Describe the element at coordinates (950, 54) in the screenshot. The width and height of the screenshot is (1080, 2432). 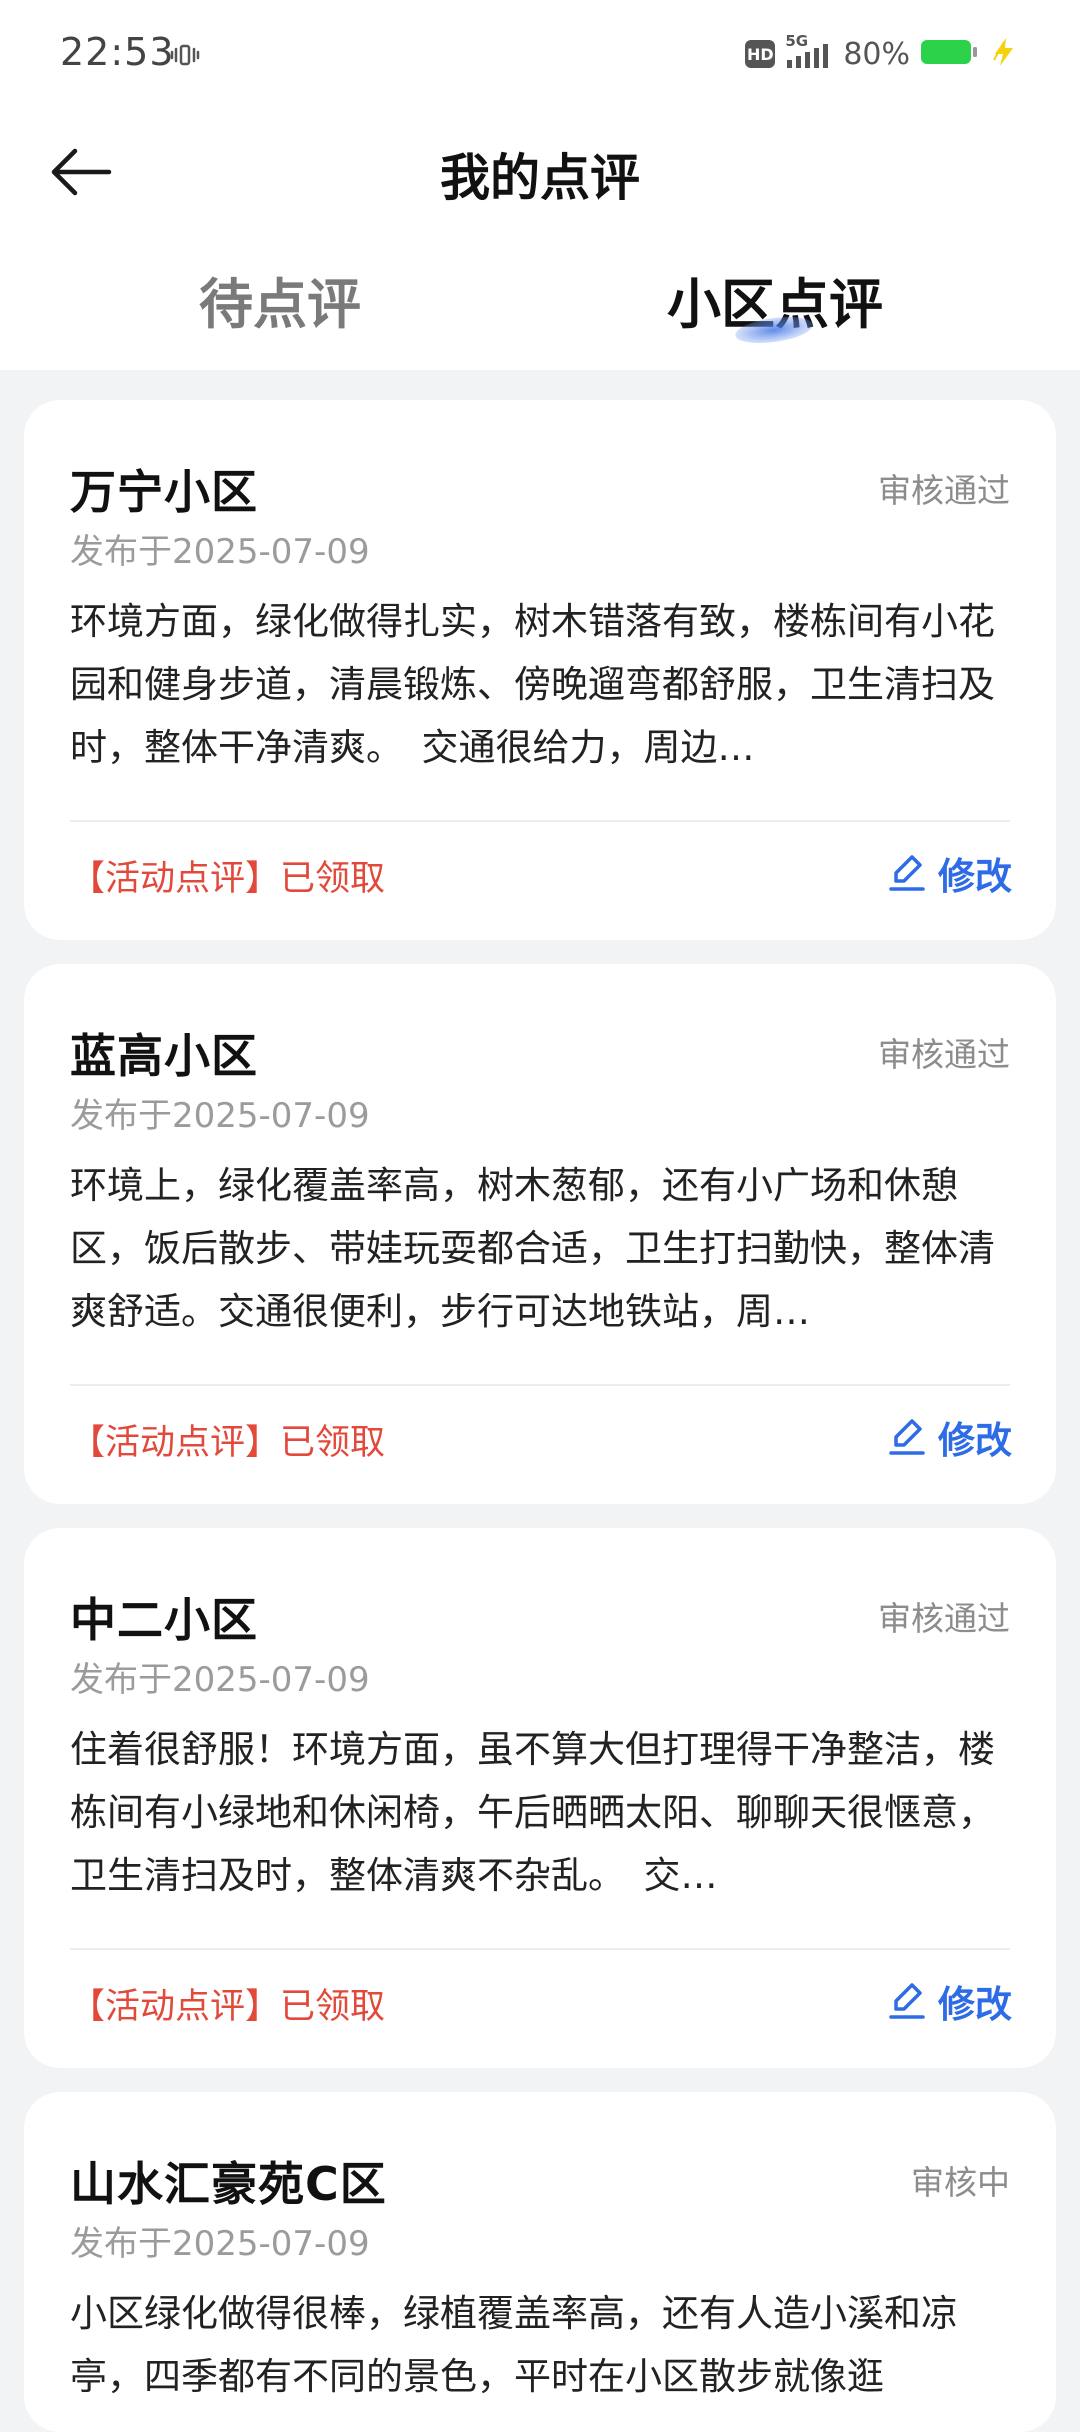
I see `battery-icon` at that location.